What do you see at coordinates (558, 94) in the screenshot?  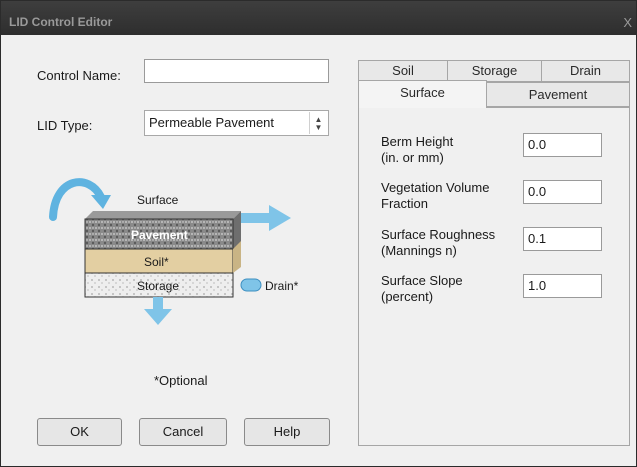 I see `tab-pavement: Pavement` at bounding box center [558, 94].